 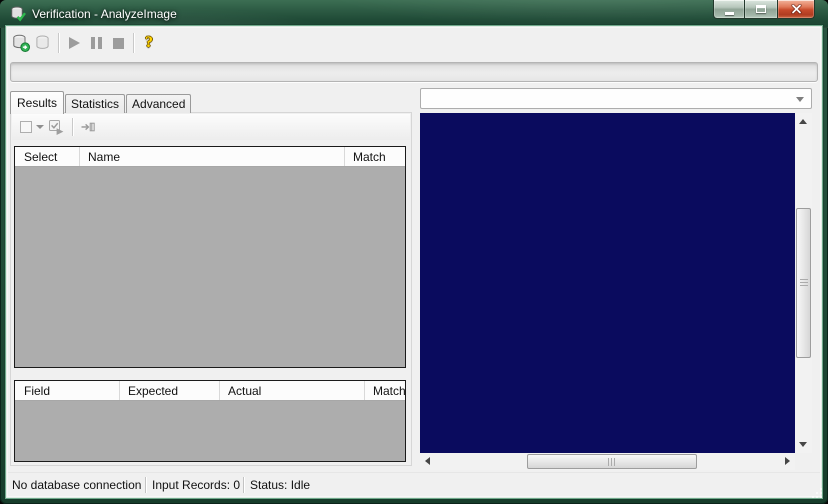 What do you see at coordinates (803, 121) in the screenshot?
I see `scroll-up-icon` at bounding box center [803, 121].